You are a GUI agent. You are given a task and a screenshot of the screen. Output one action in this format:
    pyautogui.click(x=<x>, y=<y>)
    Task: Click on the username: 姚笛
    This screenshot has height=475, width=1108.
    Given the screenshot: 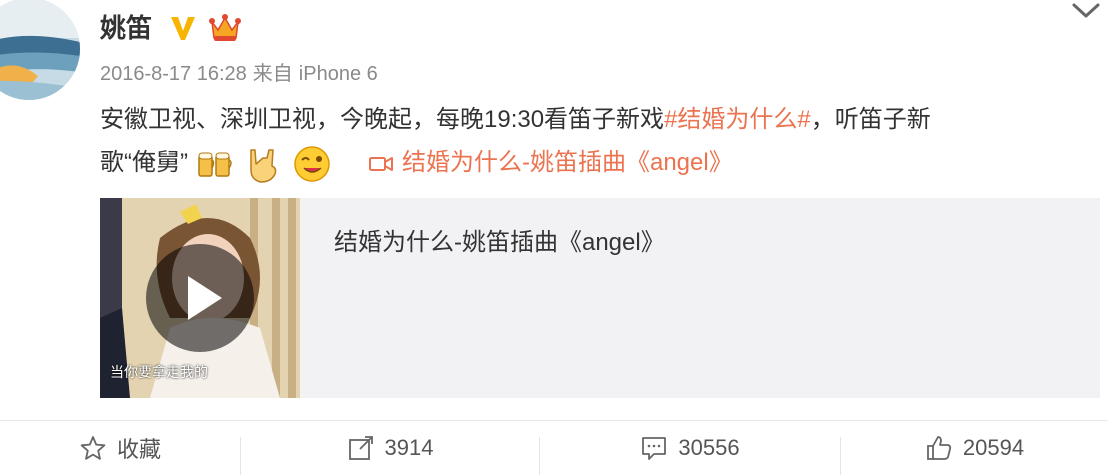 What is the action you would take?
    pyautogui.click(x=126, y=28)
    